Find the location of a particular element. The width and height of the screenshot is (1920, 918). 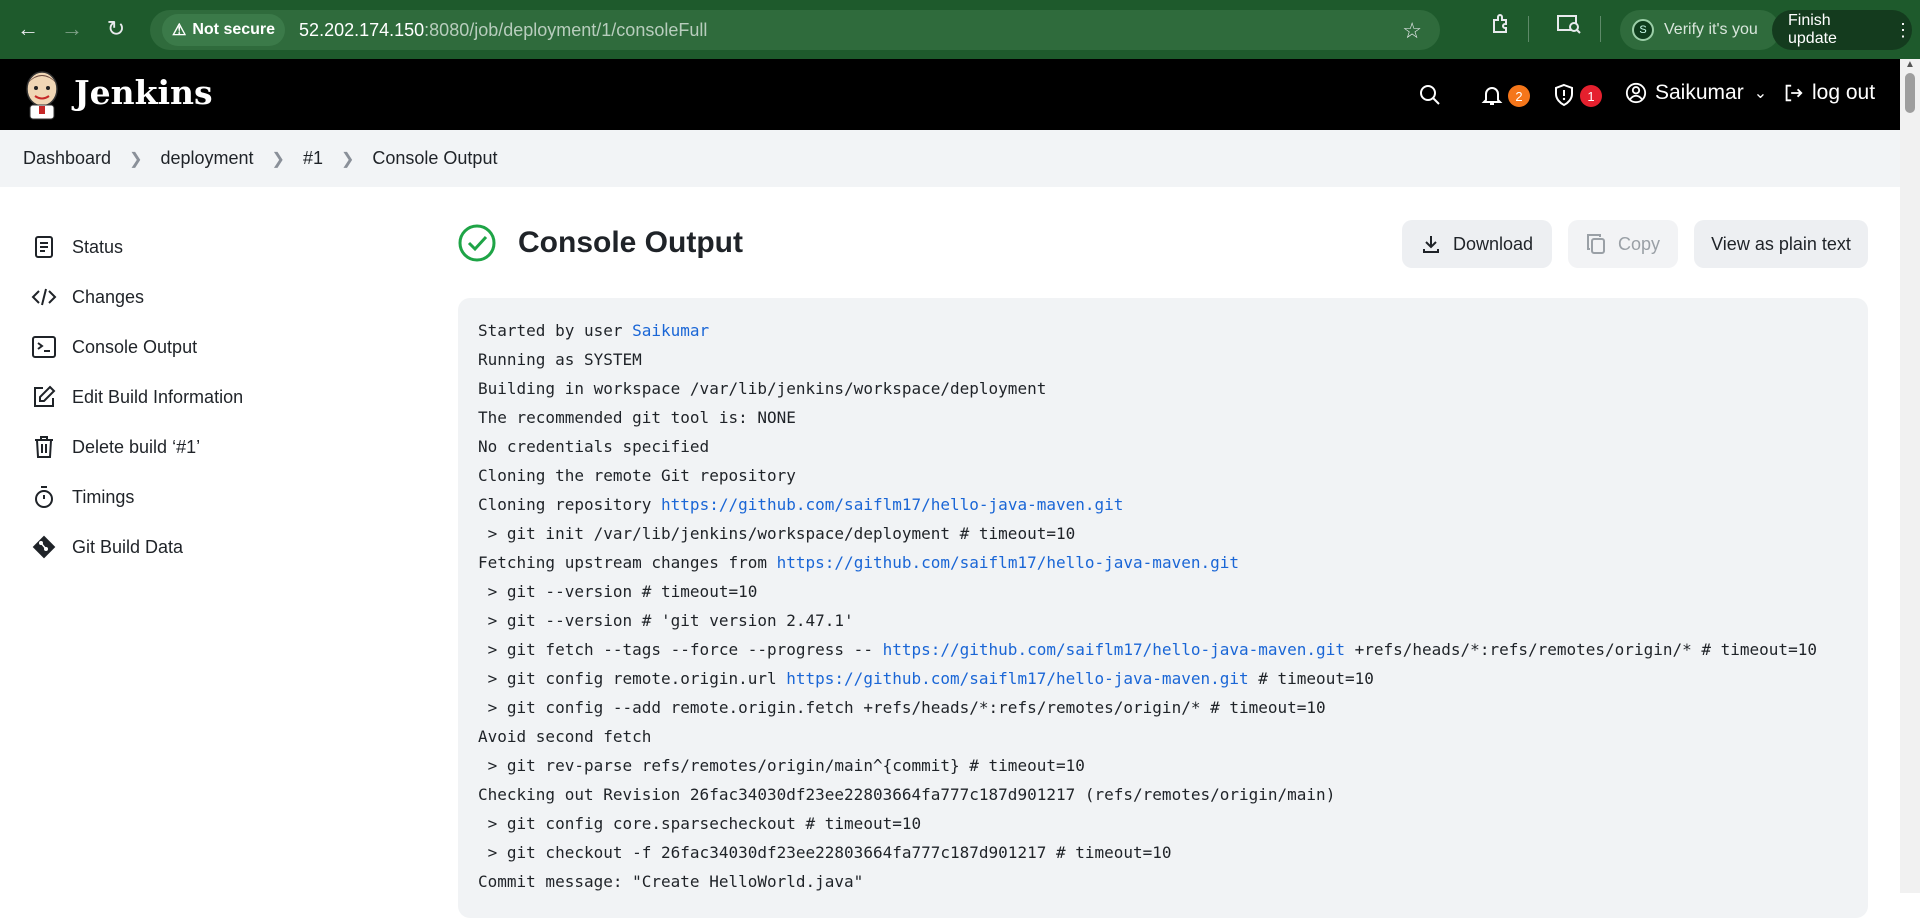

logout-label: log out is located at coordinates (1844, 92).